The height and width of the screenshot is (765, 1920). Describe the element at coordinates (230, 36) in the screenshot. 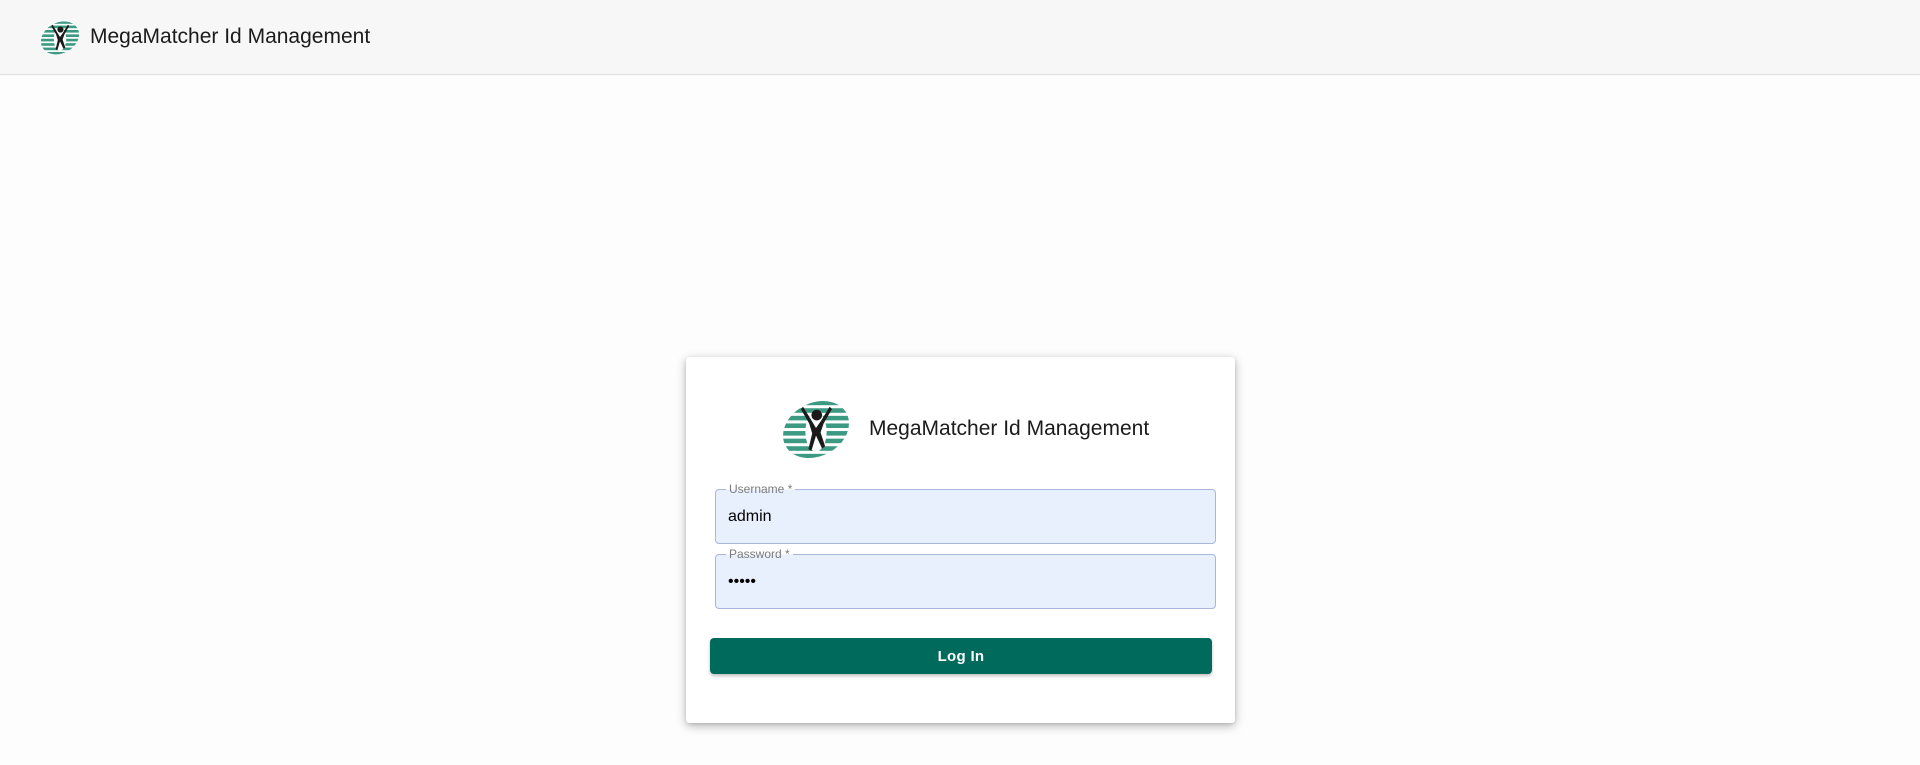

I see `app-title: MegaMatcher Id Management` at that location.